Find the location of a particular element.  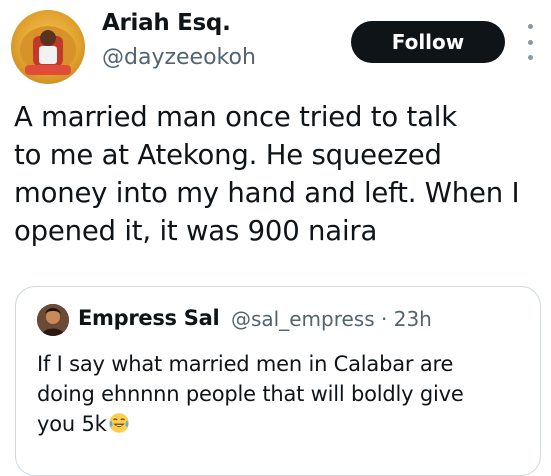

follow-button: Follow is located at coordinates (428, 42).